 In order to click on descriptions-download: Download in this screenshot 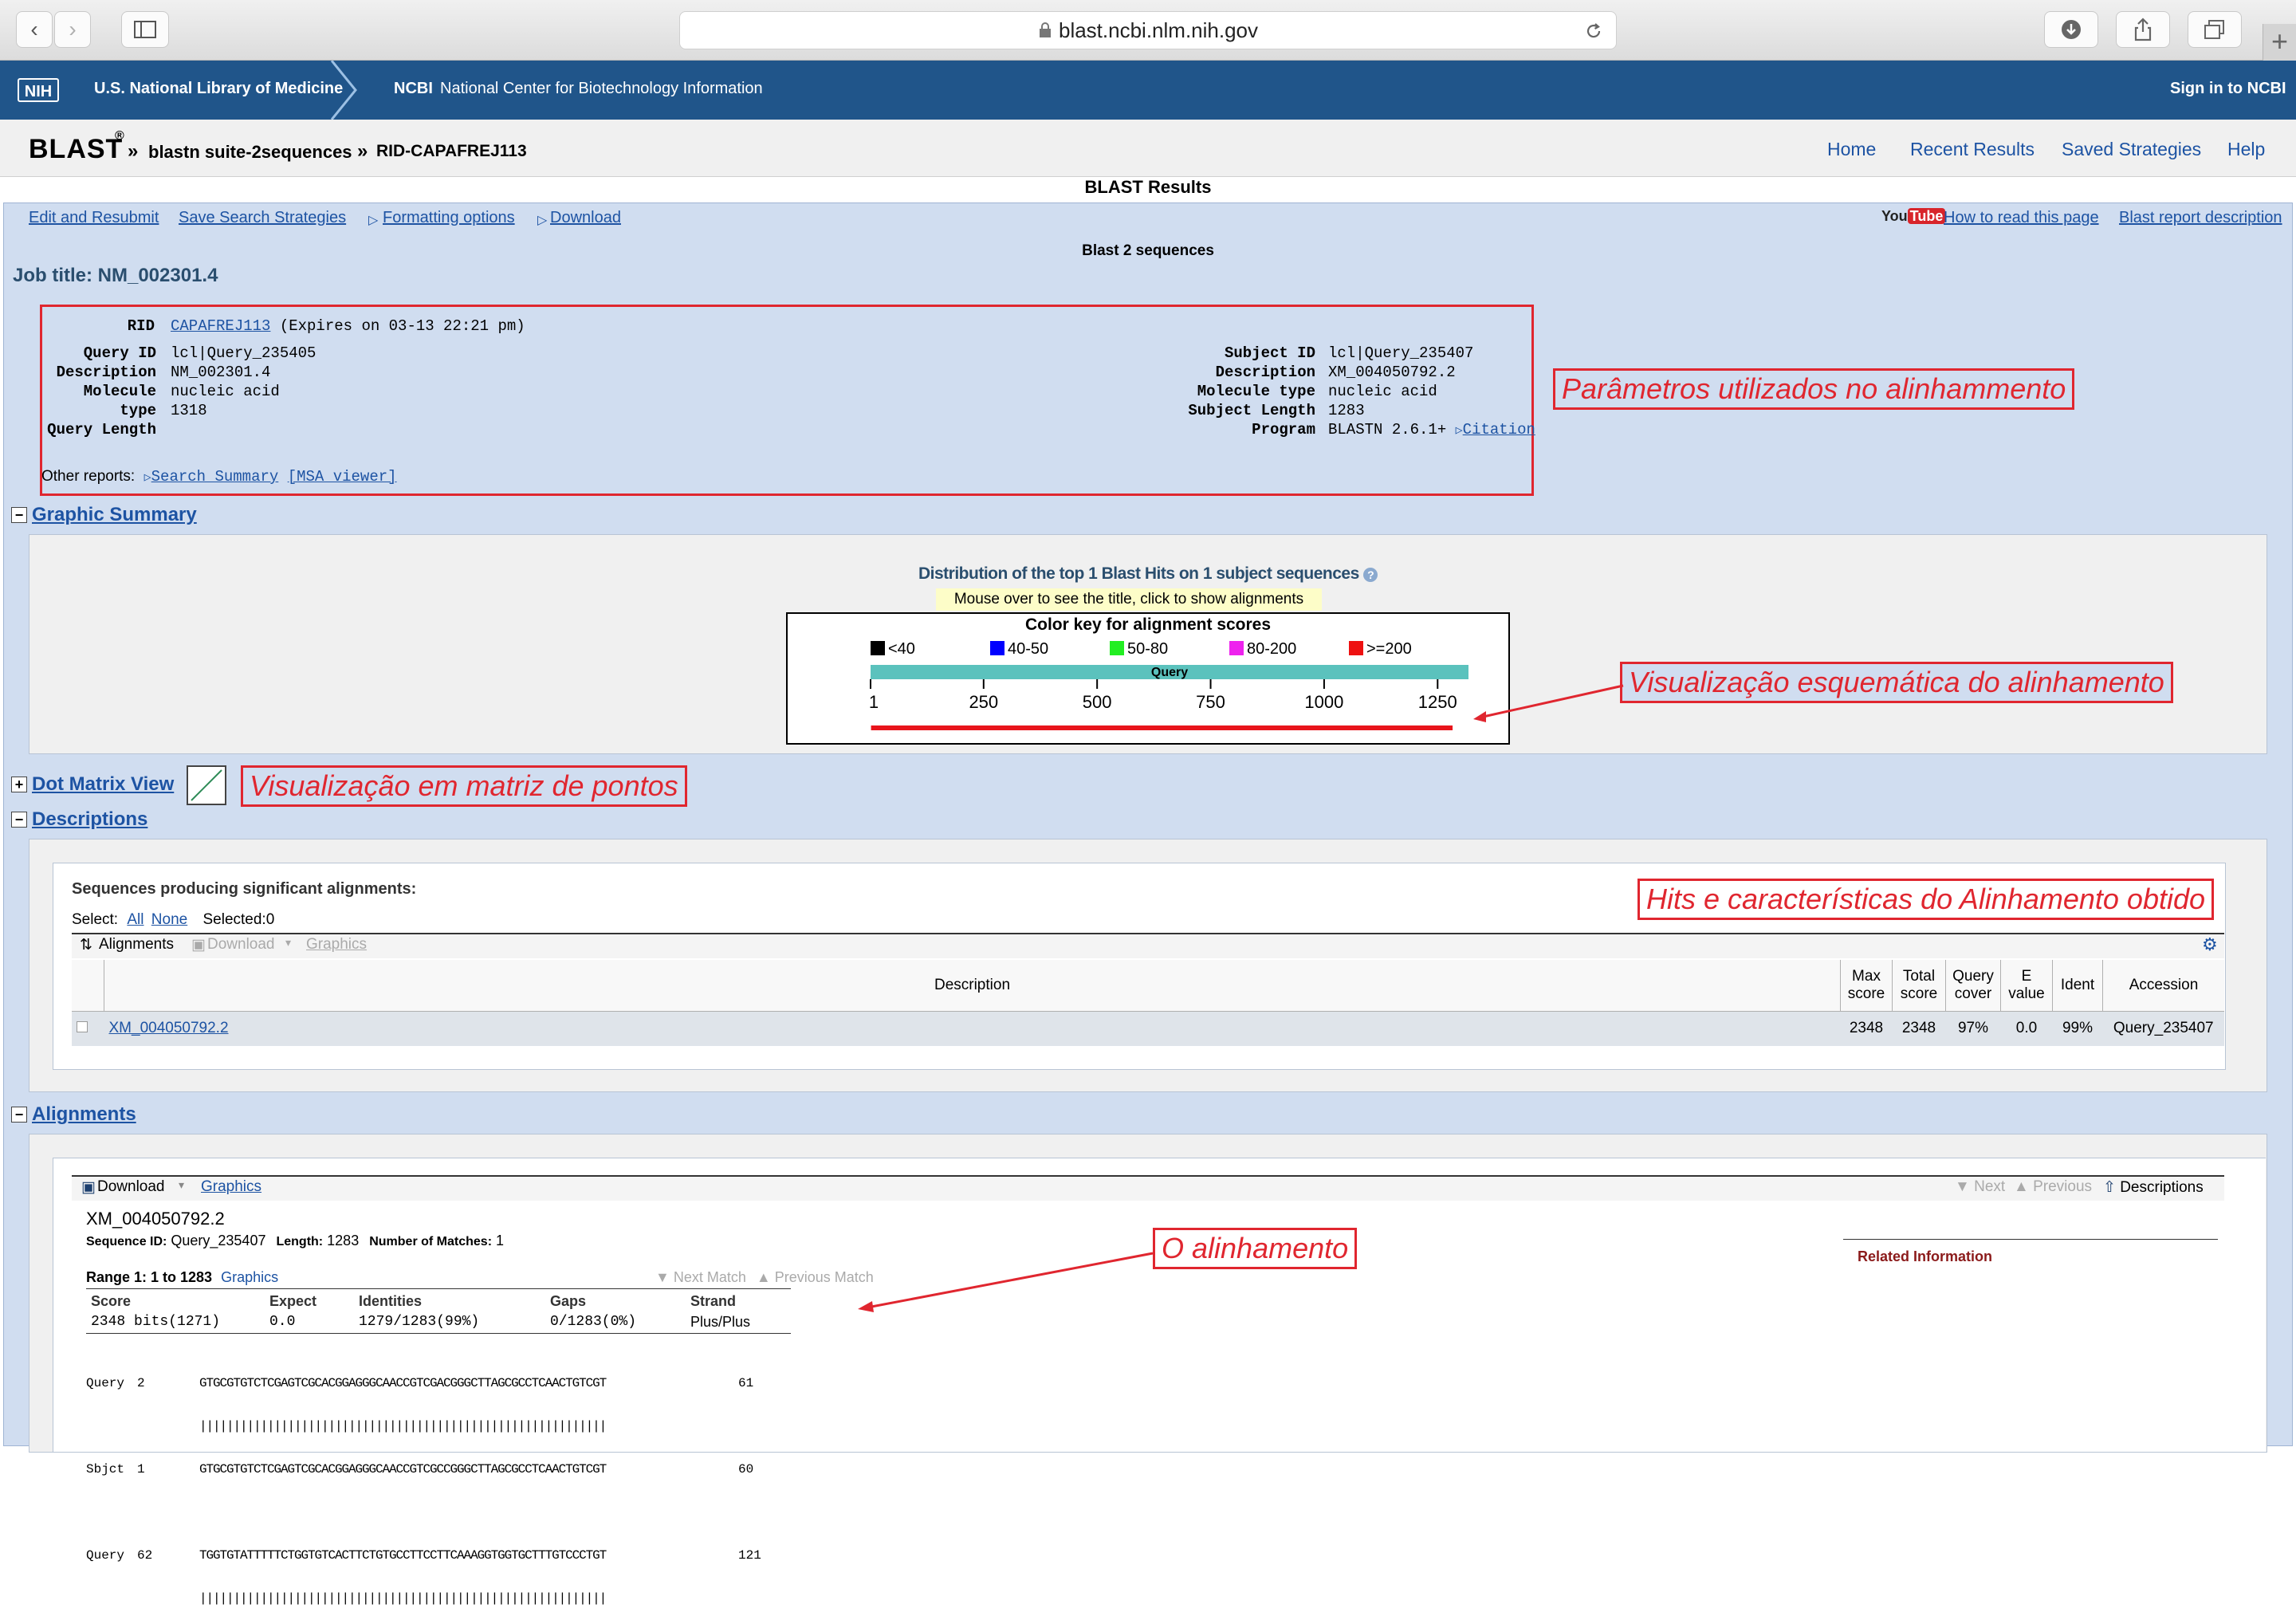, I will do `click(241, 945)`.